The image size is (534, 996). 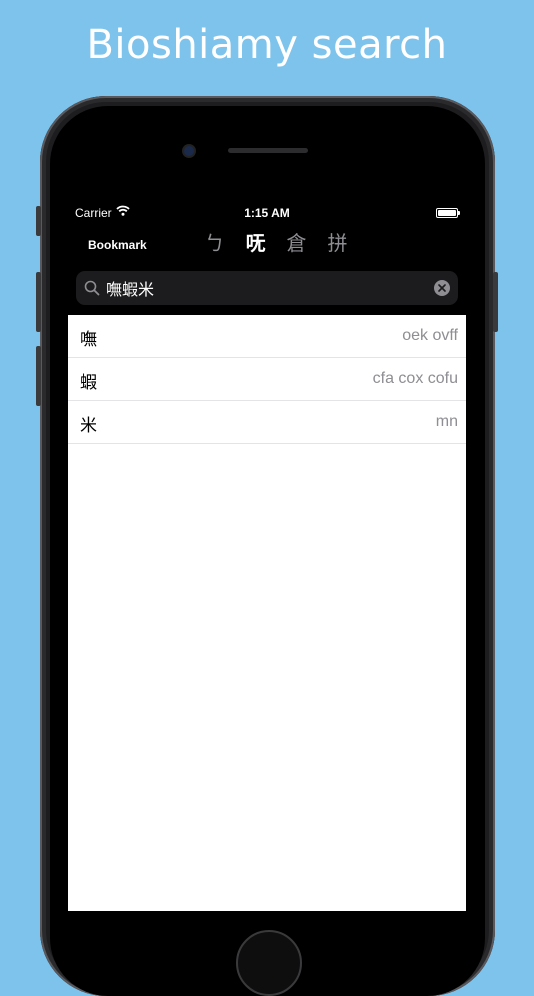 What do you see at coordinates (267, 45) in the screenshot?
I see `promo-title: Bioshiamy search` at bounding box center [267, 45].